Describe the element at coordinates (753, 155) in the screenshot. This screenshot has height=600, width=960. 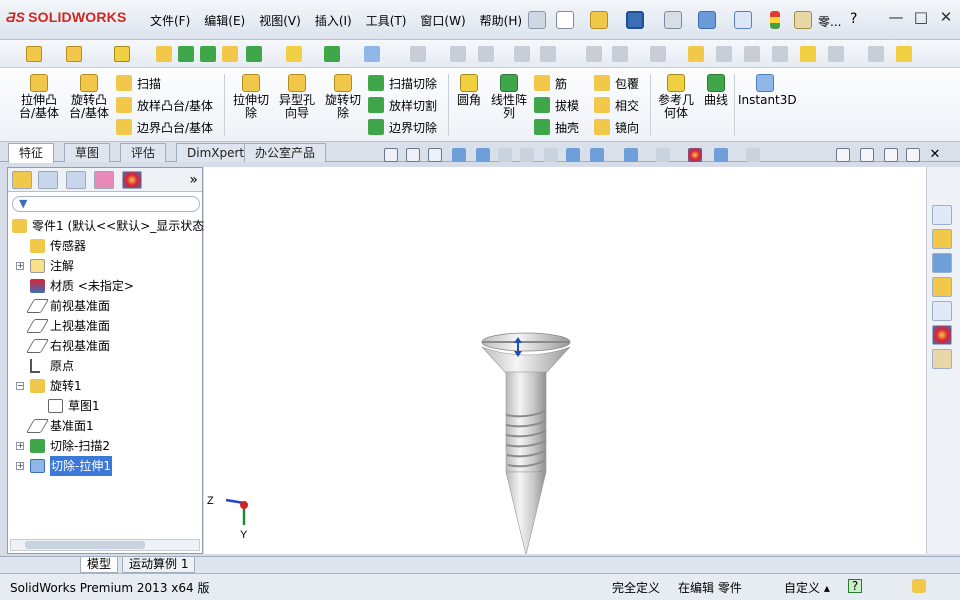
I see `view-settings-icon` at that location.